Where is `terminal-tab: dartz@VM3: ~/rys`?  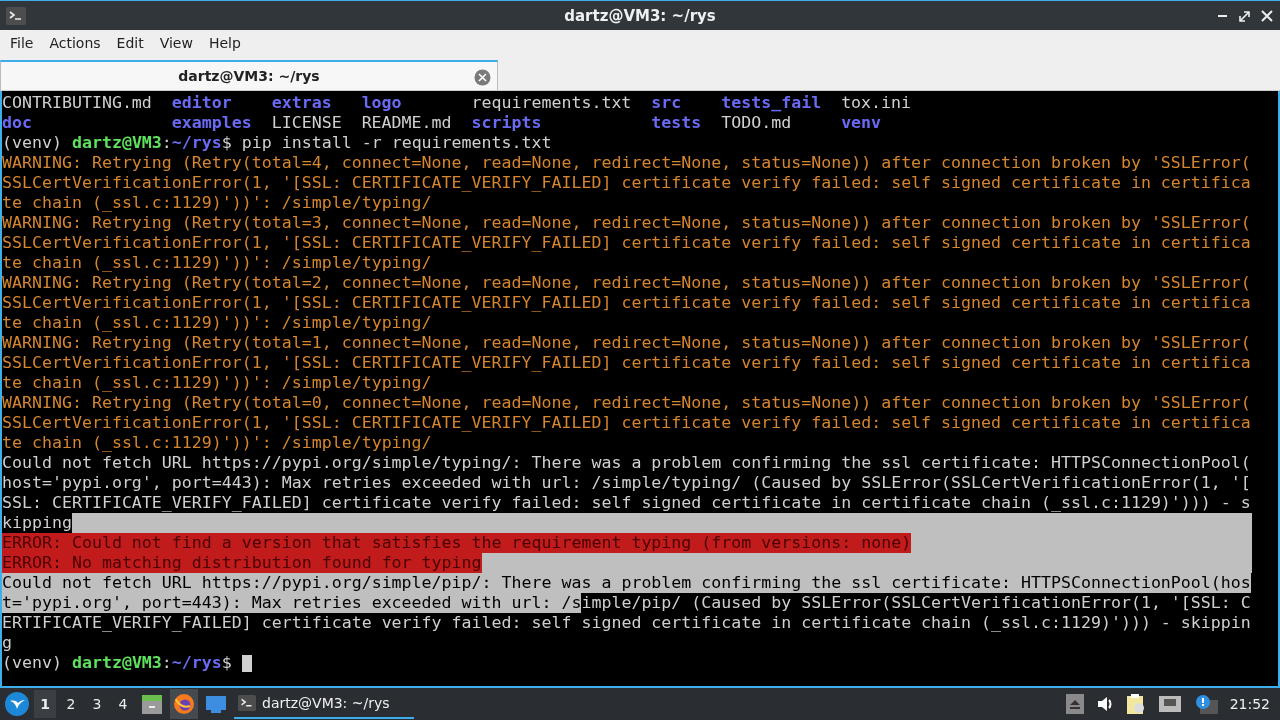 terminal-tab: dartz@VM3: ~/rys is located at coordinates (249, 75).